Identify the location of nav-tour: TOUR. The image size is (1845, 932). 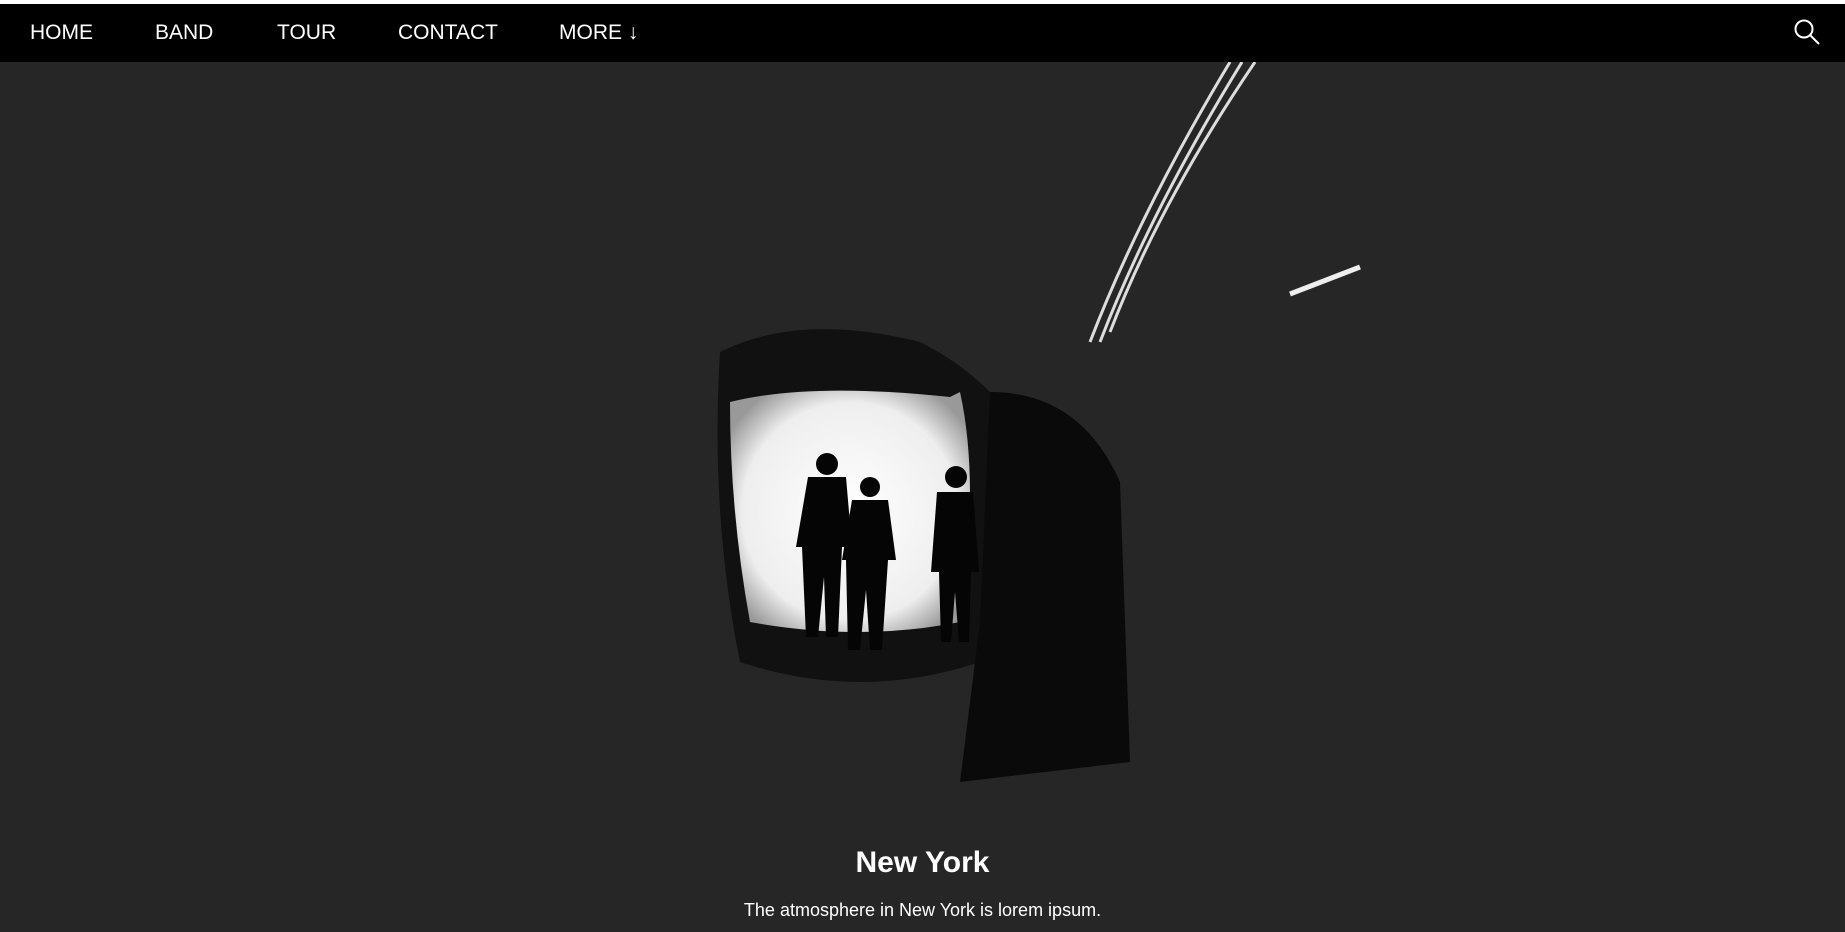
(306, 33).